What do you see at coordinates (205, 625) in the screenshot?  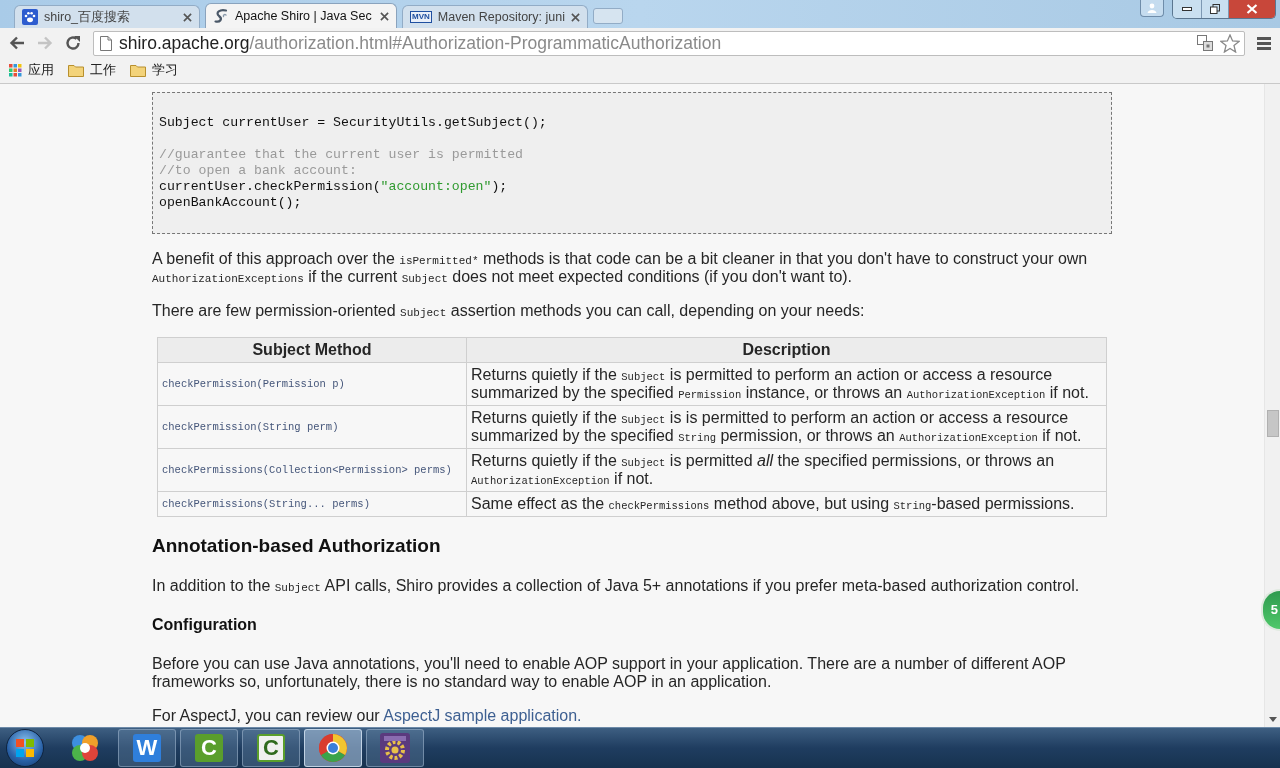 I see `subsection-heading: Configuration` at bounding box center [205, 625].